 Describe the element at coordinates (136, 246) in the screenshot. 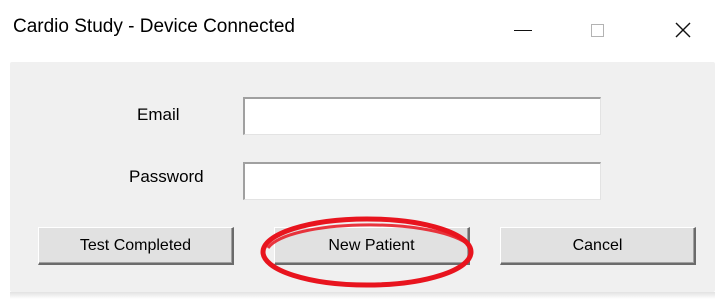

I see `test-completed-button: Test Completed` at that location.